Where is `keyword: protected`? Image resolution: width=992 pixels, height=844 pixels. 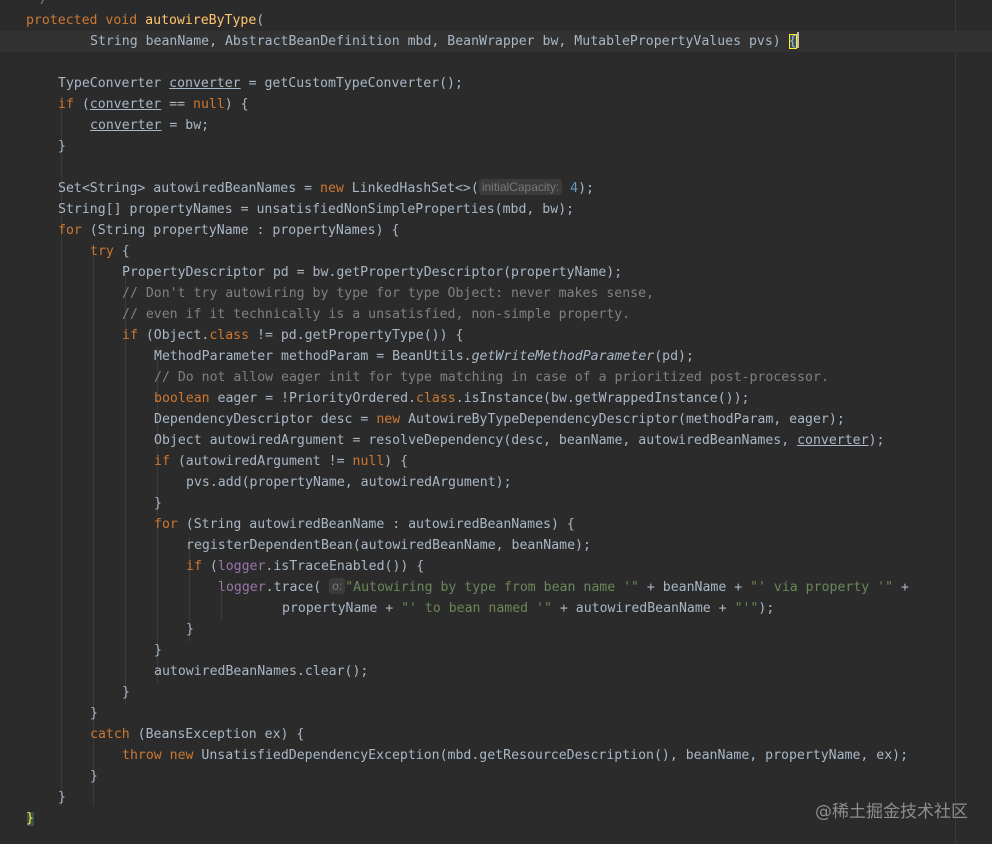 keyword: protected is located at coordinates (62, 20).